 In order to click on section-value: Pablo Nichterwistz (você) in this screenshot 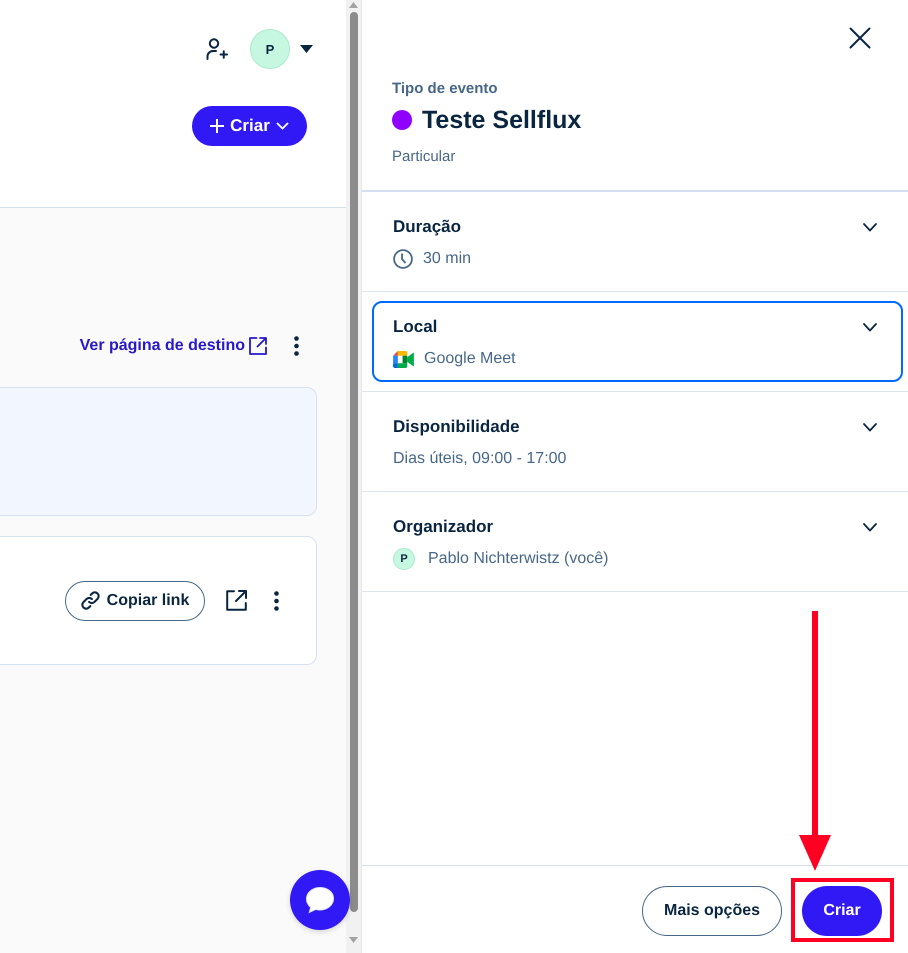, I will do `click(518, 559)`.